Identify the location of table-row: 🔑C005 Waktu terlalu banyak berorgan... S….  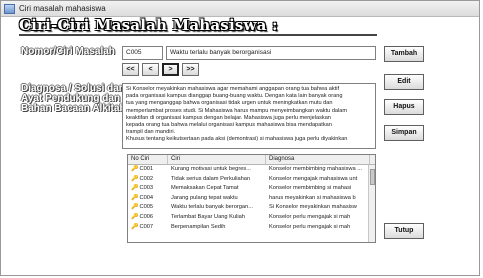
(251, 208).